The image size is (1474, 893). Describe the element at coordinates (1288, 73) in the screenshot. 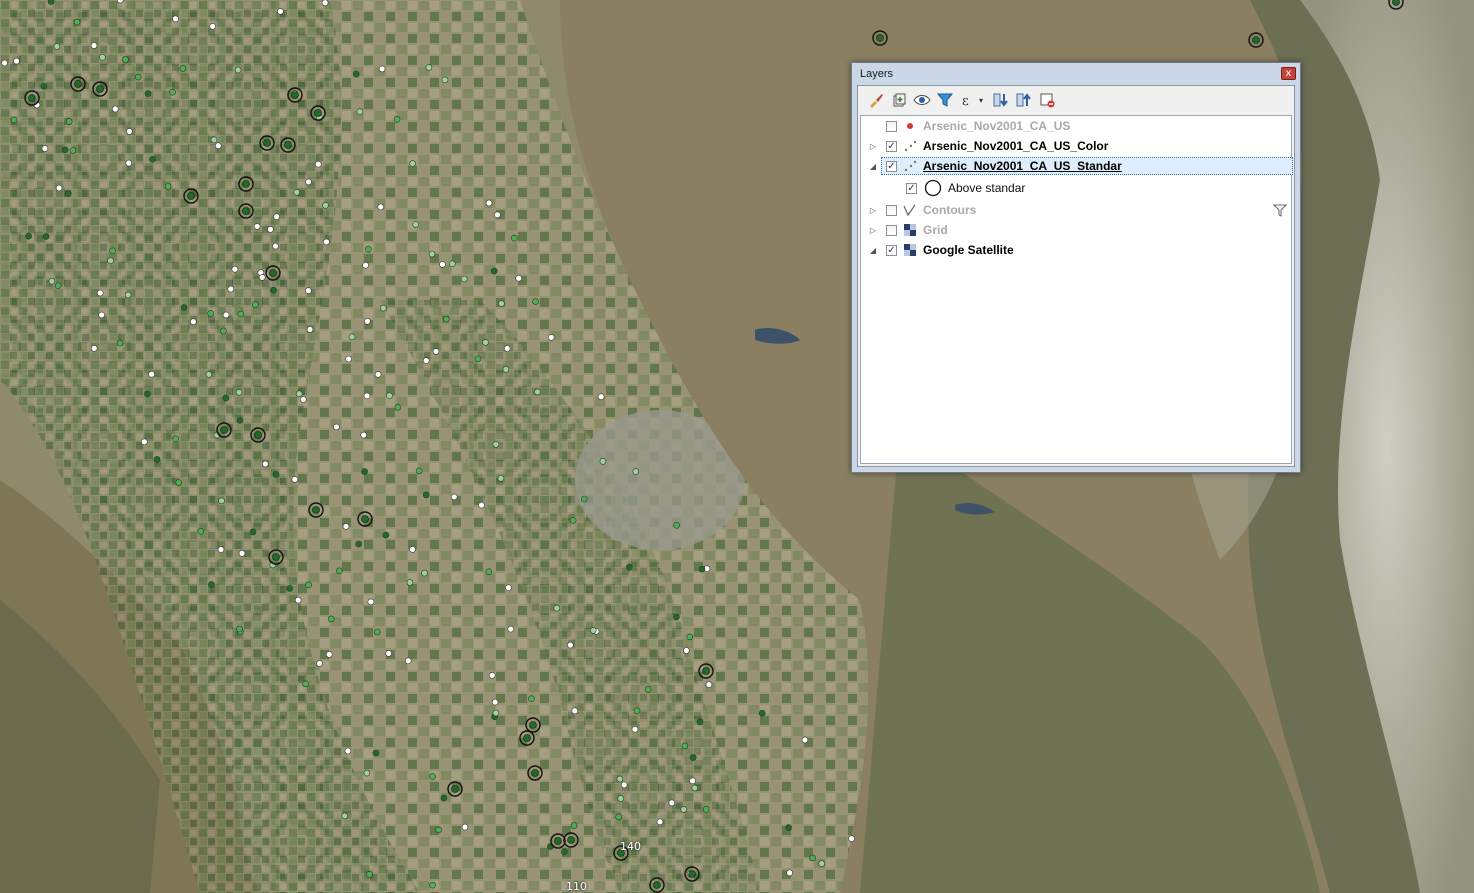

I see `close-button: x` at that location.